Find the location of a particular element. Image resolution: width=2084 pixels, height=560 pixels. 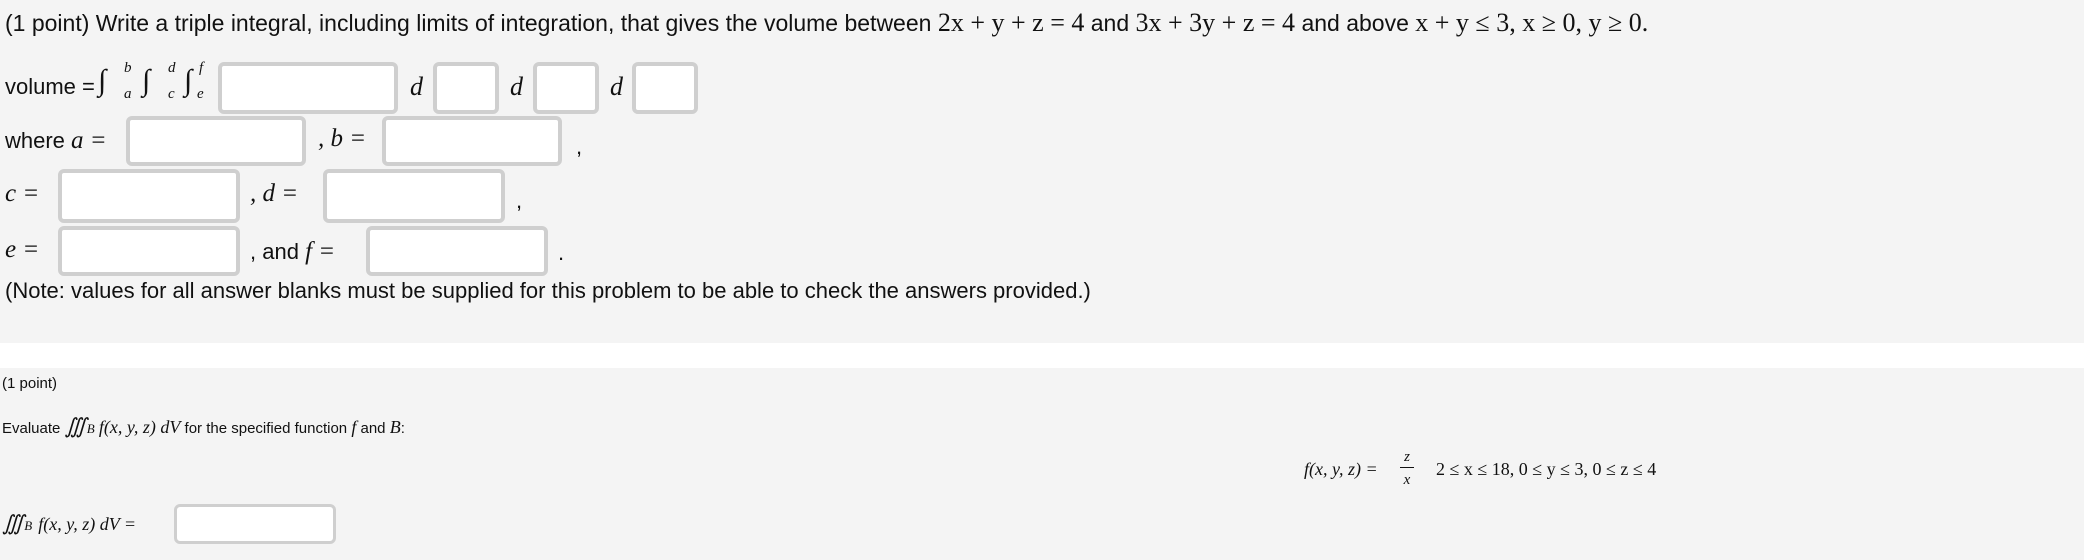

colon: : is located at coordinates (402, 428).